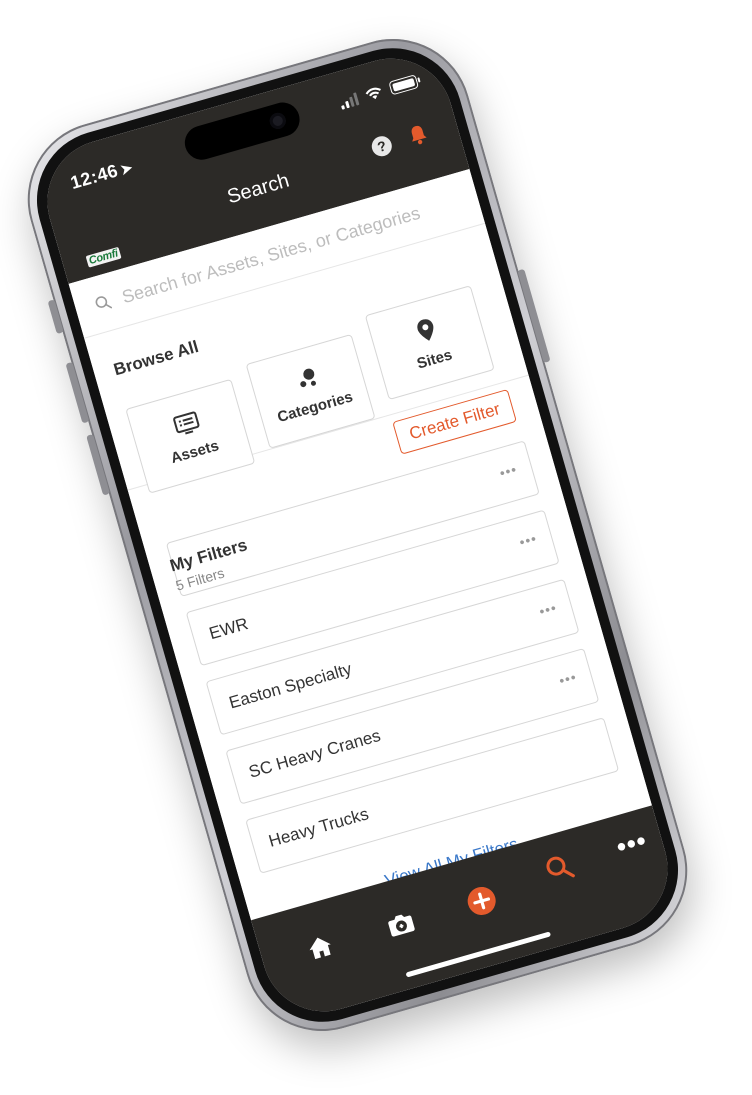  Describe the element at coordinates (228, 629) in the screenshot. I see `filter-name: EWR` at that location.